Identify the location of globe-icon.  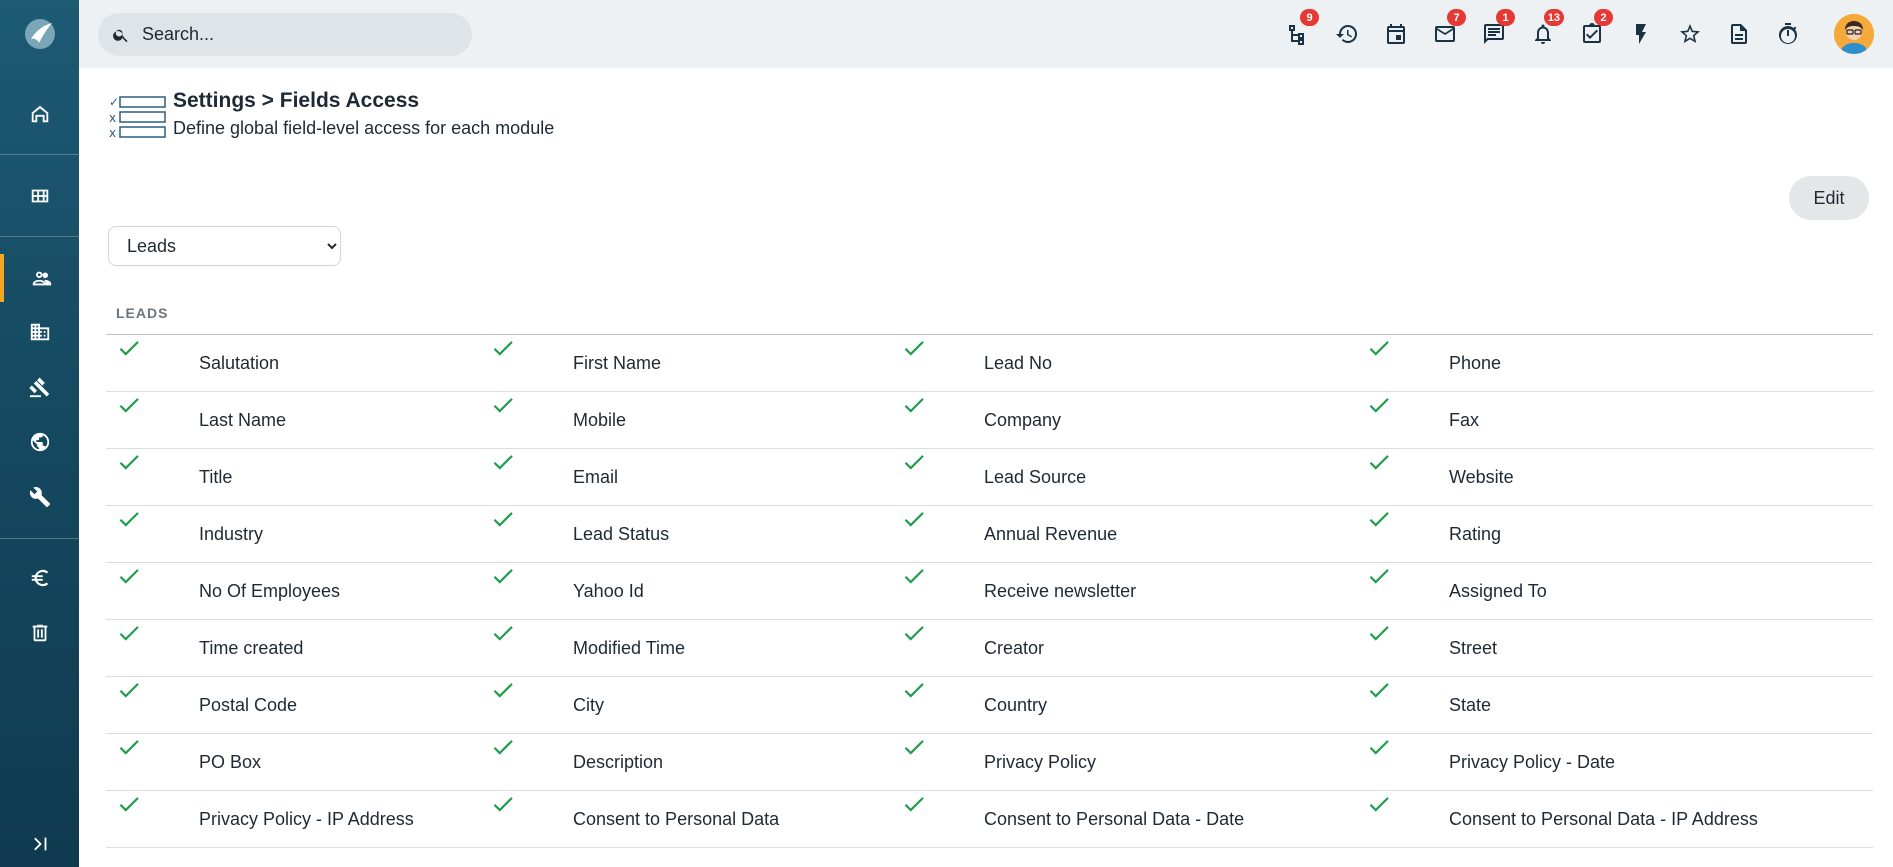
(39, 442).